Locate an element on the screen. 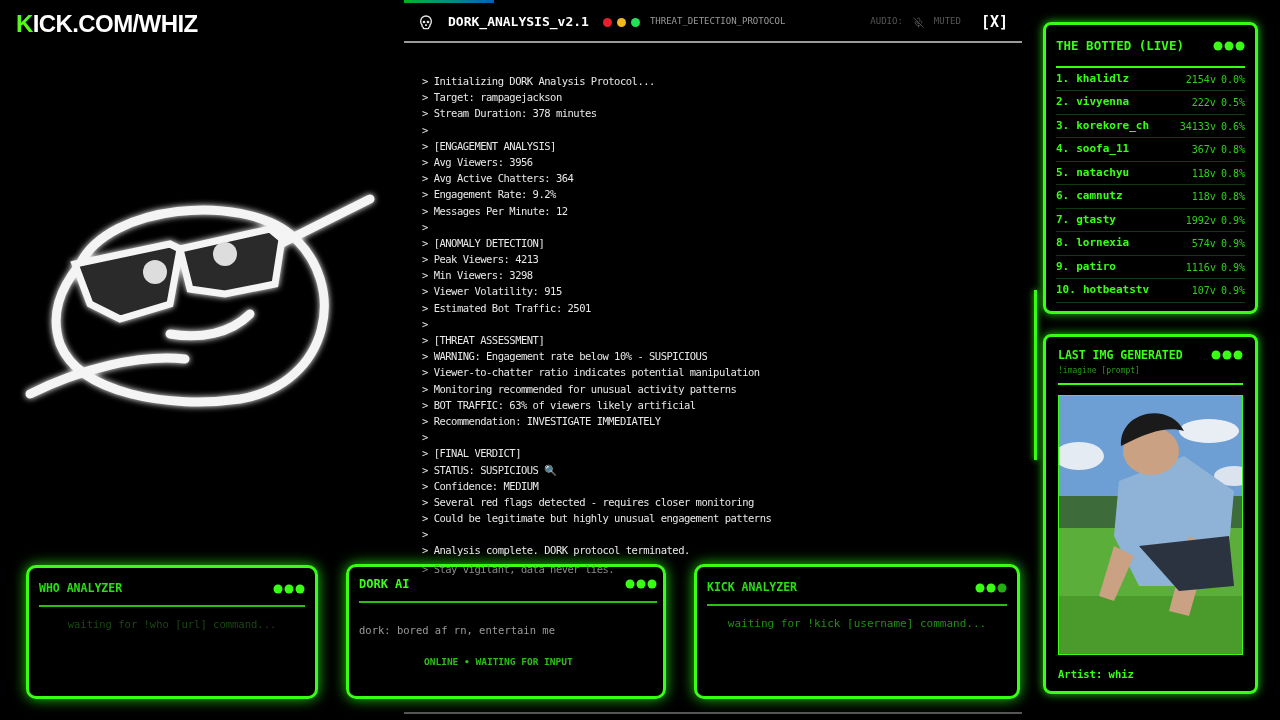 This screenshot has width=1280, height=720. terminal-line: > Viewer-to-chatter ratio indicates potential manipulation is located at coordinates (591, 373).